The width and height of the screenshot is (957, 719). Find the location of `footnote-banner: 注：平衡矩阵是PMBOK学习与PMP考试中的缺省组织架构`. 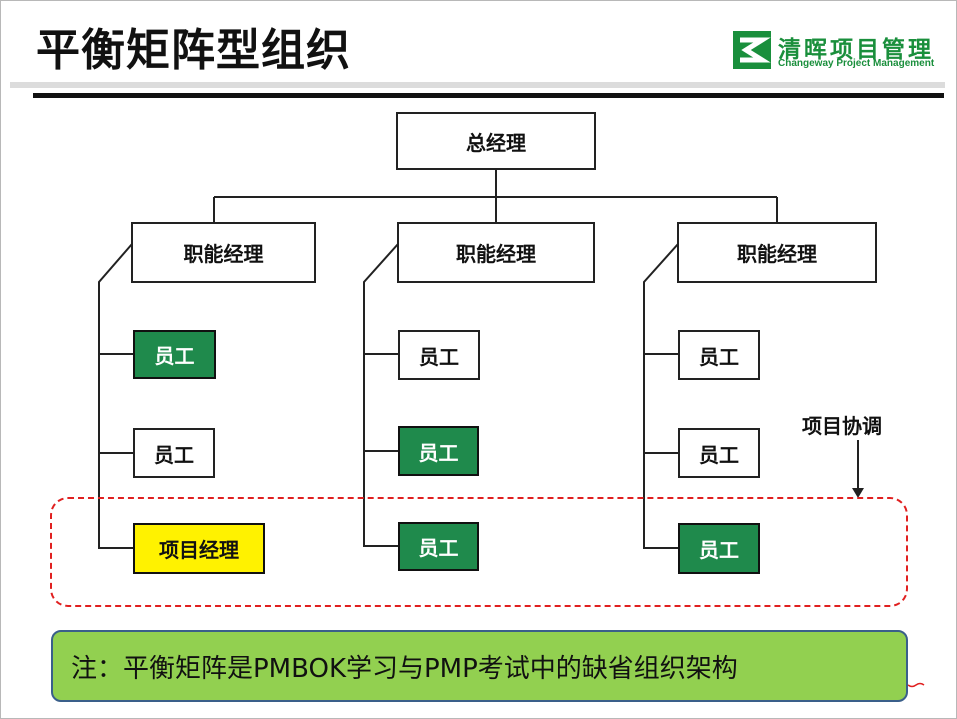

footnote-banner: 注：平衡矩阵是PMBOK学习与PMP考试中的缺省组织架构 is located at coordinates (479, 666).